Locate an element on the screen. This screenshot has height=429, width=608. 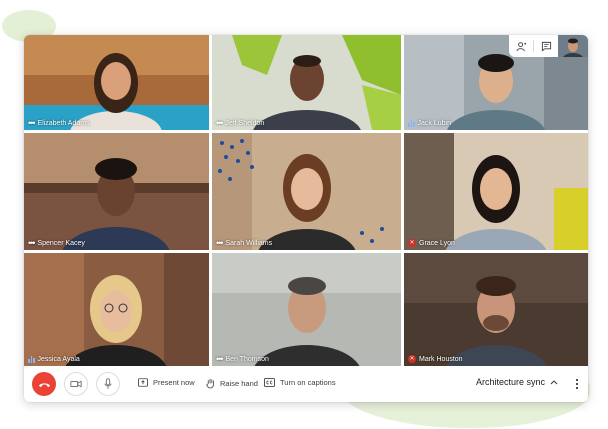
chevron-up-icon is located at coordinates (554, 382).